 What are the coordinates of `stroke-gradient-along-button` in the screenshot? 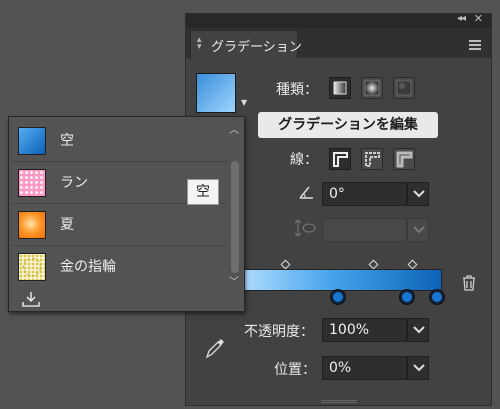 It's located at (372, 159).